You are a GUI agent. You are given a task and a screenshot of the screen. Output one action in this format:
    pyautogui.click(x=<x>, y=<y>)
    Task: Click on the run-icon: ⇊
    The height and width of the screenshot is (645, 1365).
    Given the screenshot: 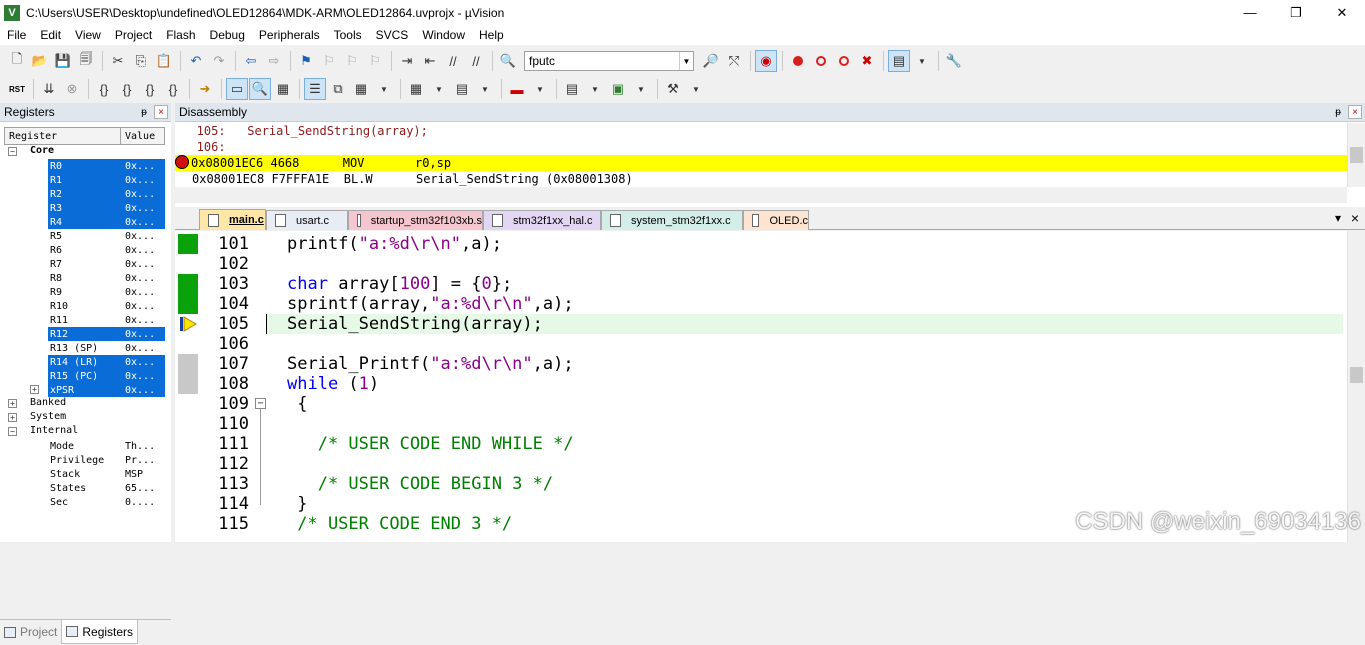 What is the action you would take?
    pyautogui.click(x=49, y=89)
    